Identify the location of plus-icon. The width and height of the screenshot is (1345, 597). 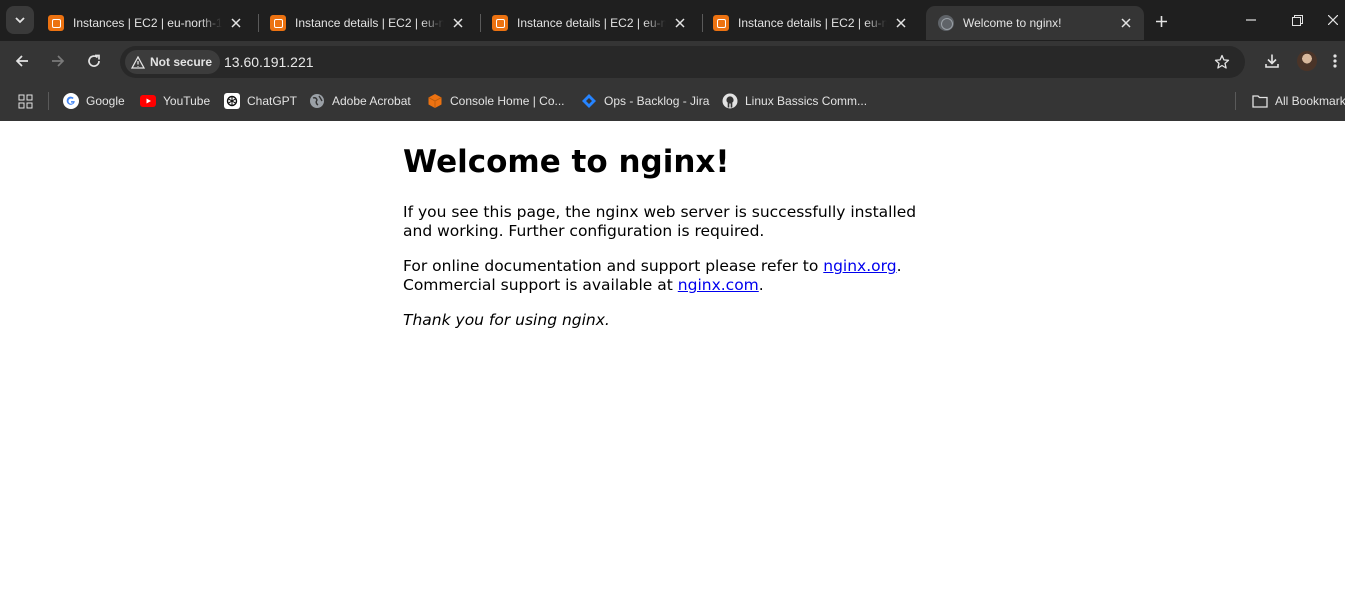
(1161, 21).